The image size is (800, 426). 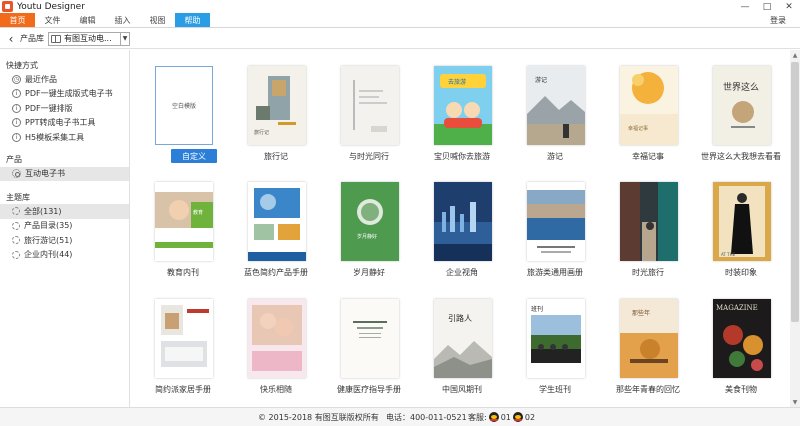 What do you see at coordinates (400, 20) in the screenshot?
I see `menu-bar: 首页 文件 编辑 插入 视图 帮助 登录` at bounding box center [400, 20].